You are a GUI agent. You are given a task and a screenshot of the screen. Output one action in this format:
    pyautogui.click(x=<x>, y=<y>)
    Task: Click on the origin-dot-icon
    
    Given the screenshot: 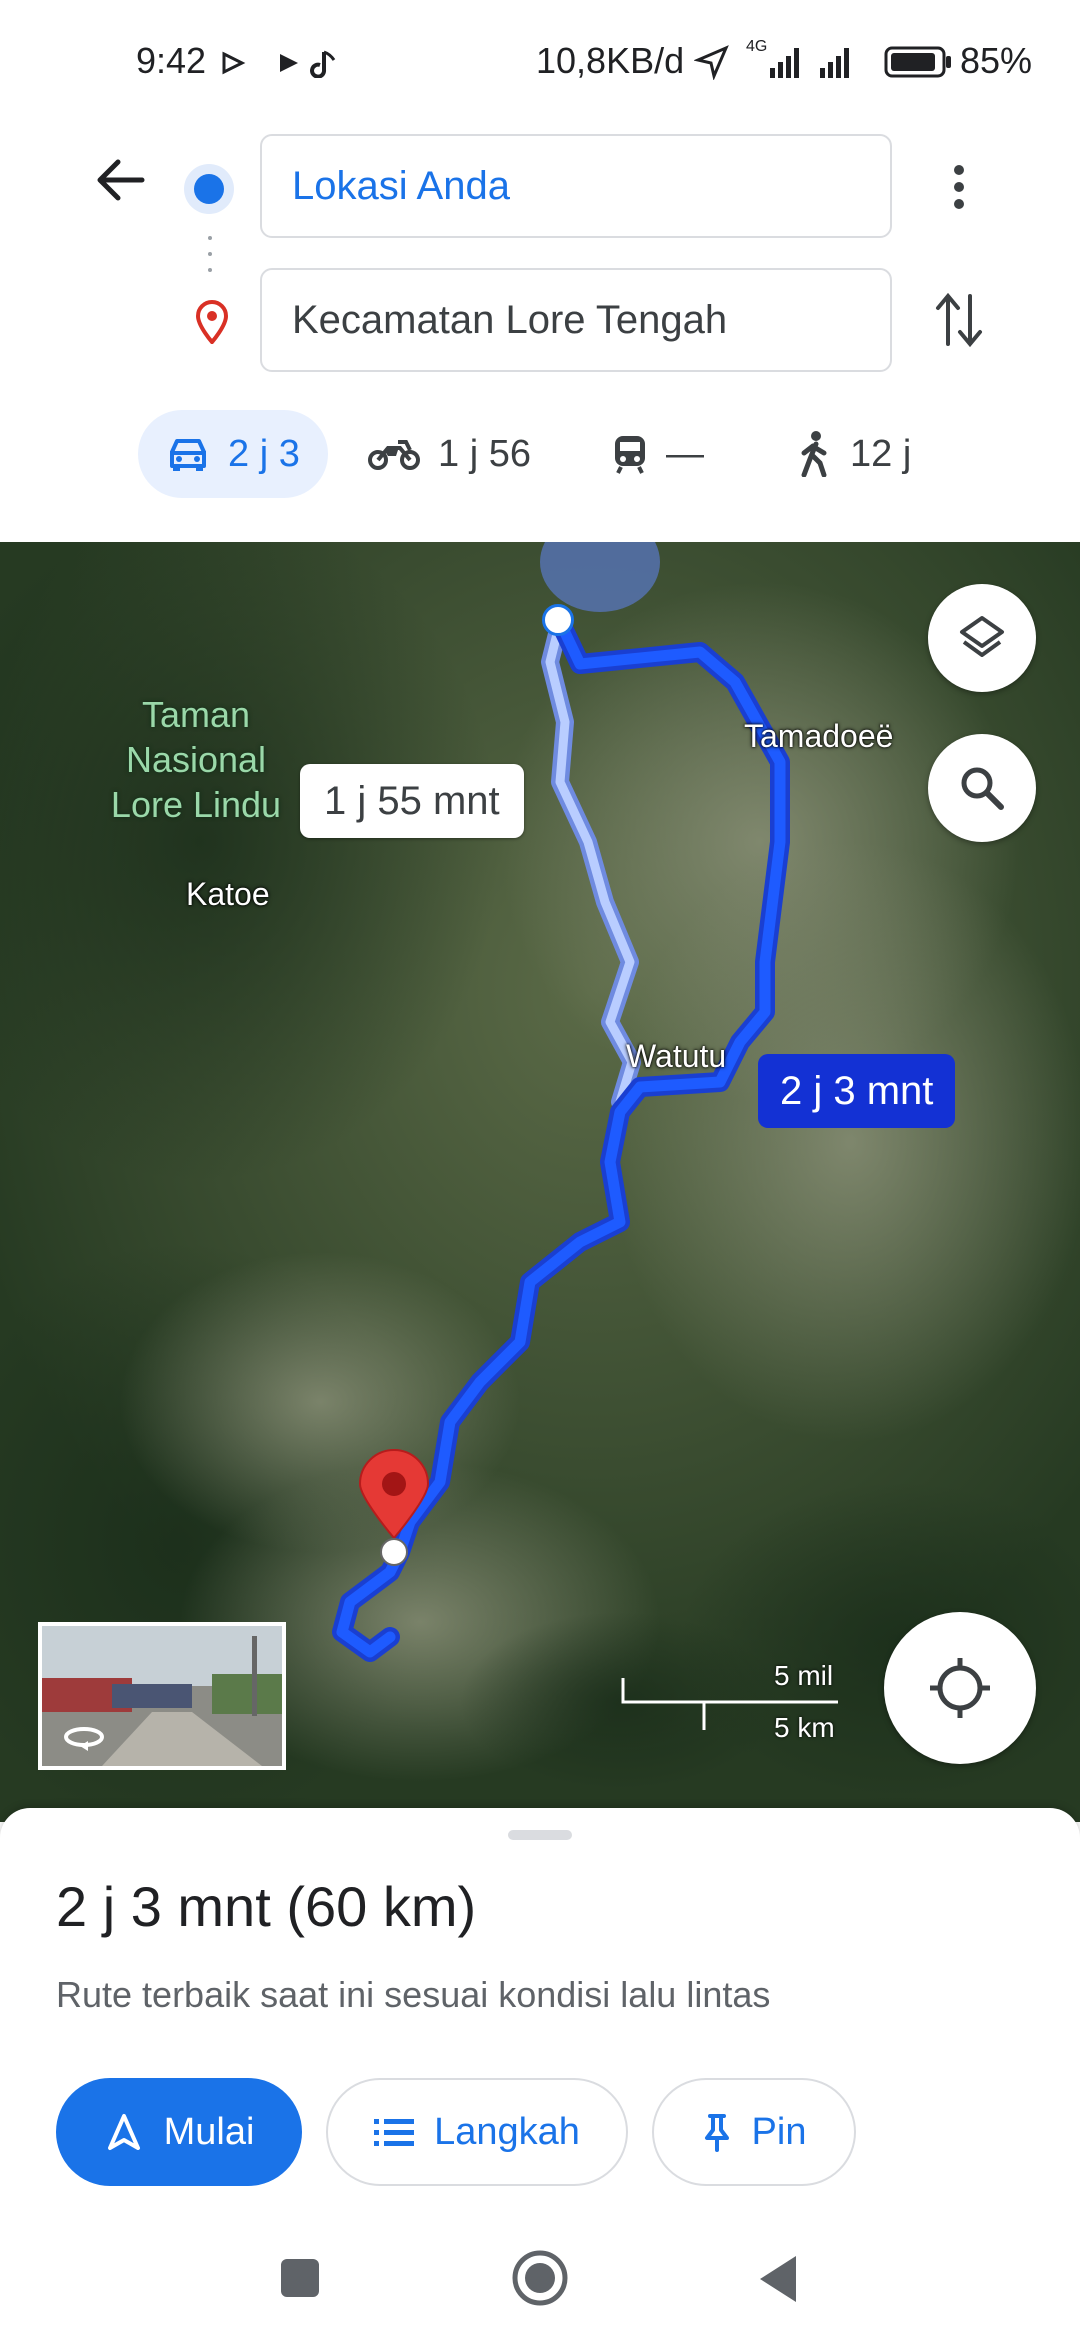 What is the action you would take?
    pyautogui.click(x=209, y=189)
    